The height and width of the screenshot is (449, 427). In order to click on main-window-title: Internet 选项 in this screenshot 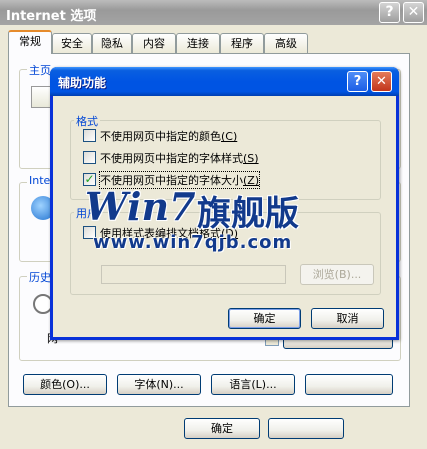, I will do `click(51, 16)`.